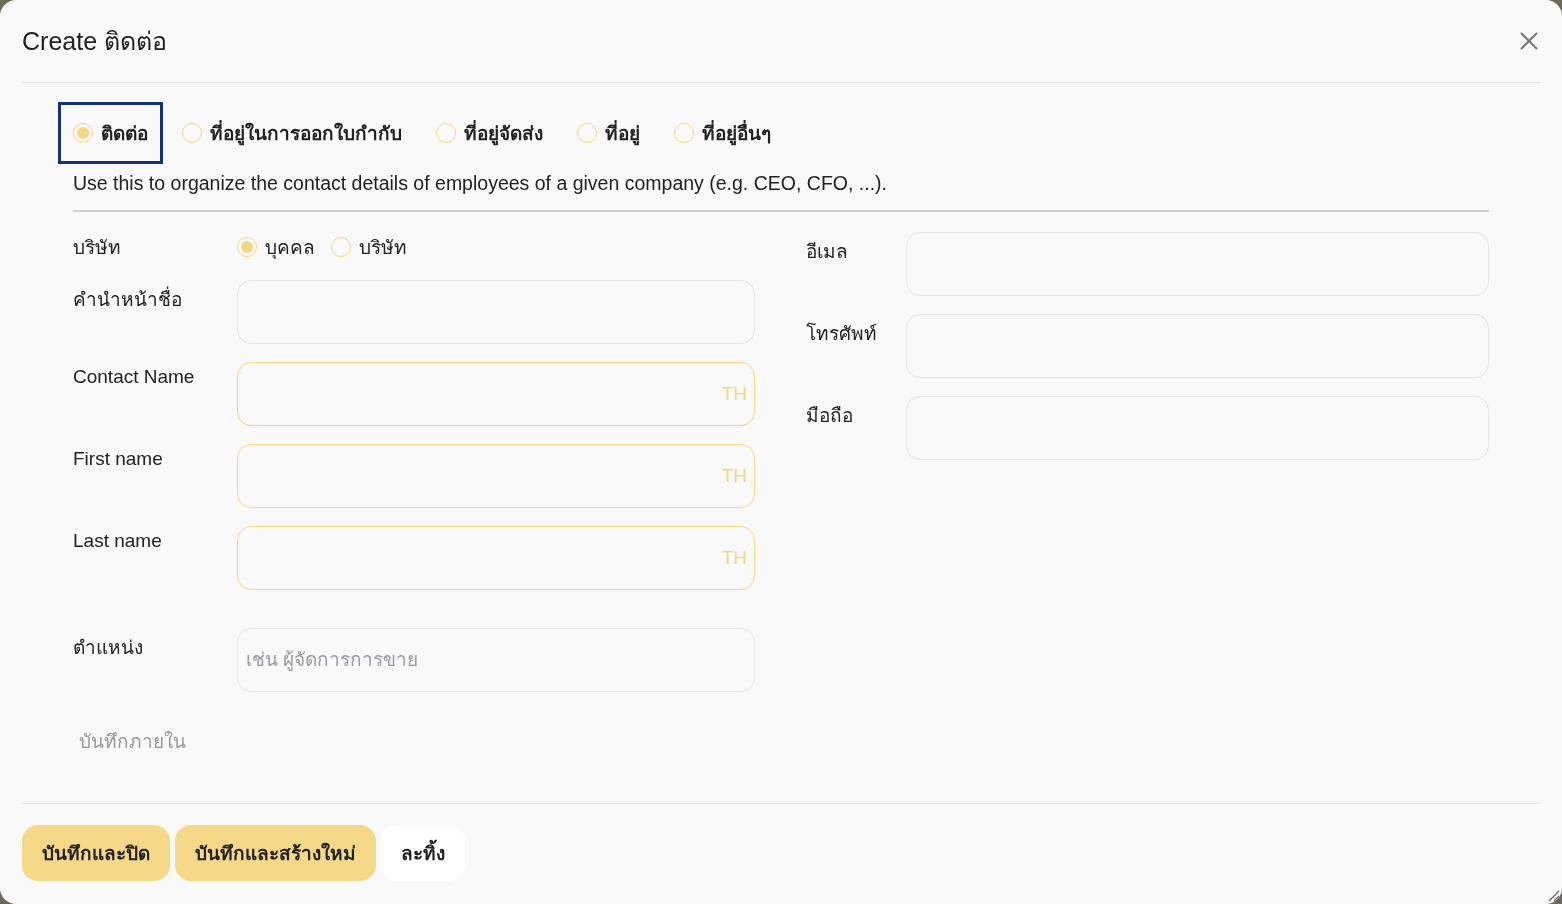 This screenshot has width=1562, height=904. Describe the element at coordinates (423, 853) in the screenshot. I see `action-button: ละทิ้ง` at that location.